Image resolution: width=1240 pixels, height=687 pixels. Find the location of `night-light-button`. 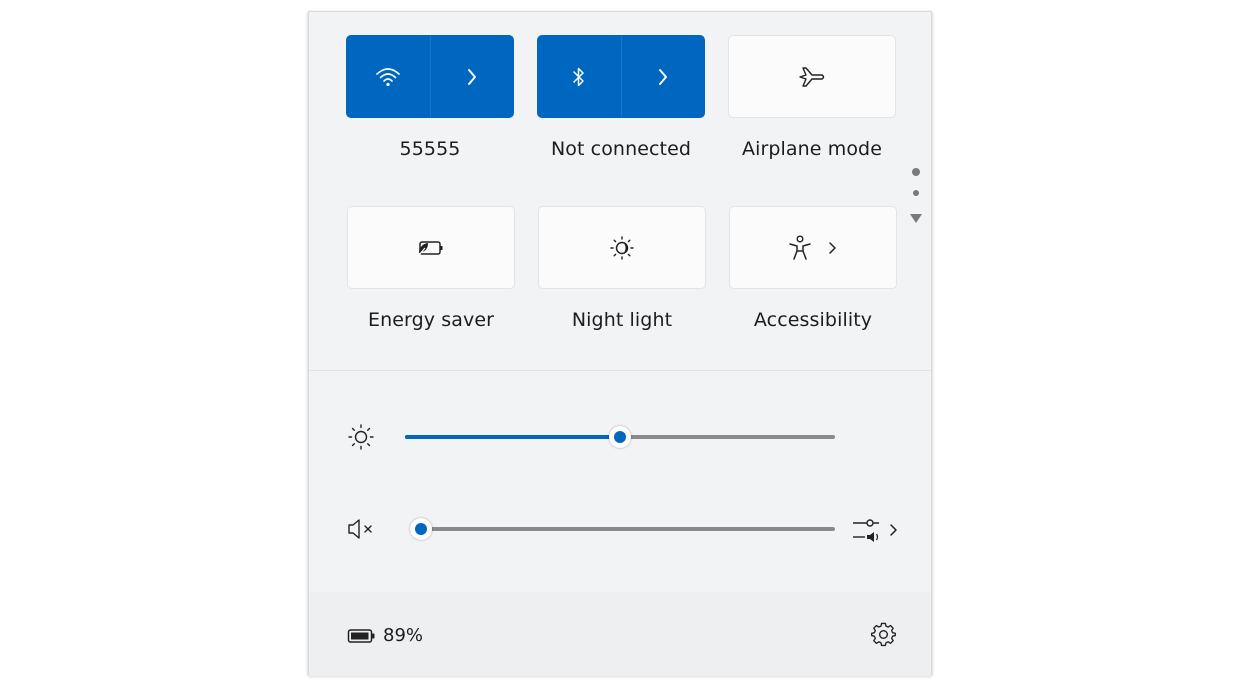

night-light-button is located at coordinates (622, 247).